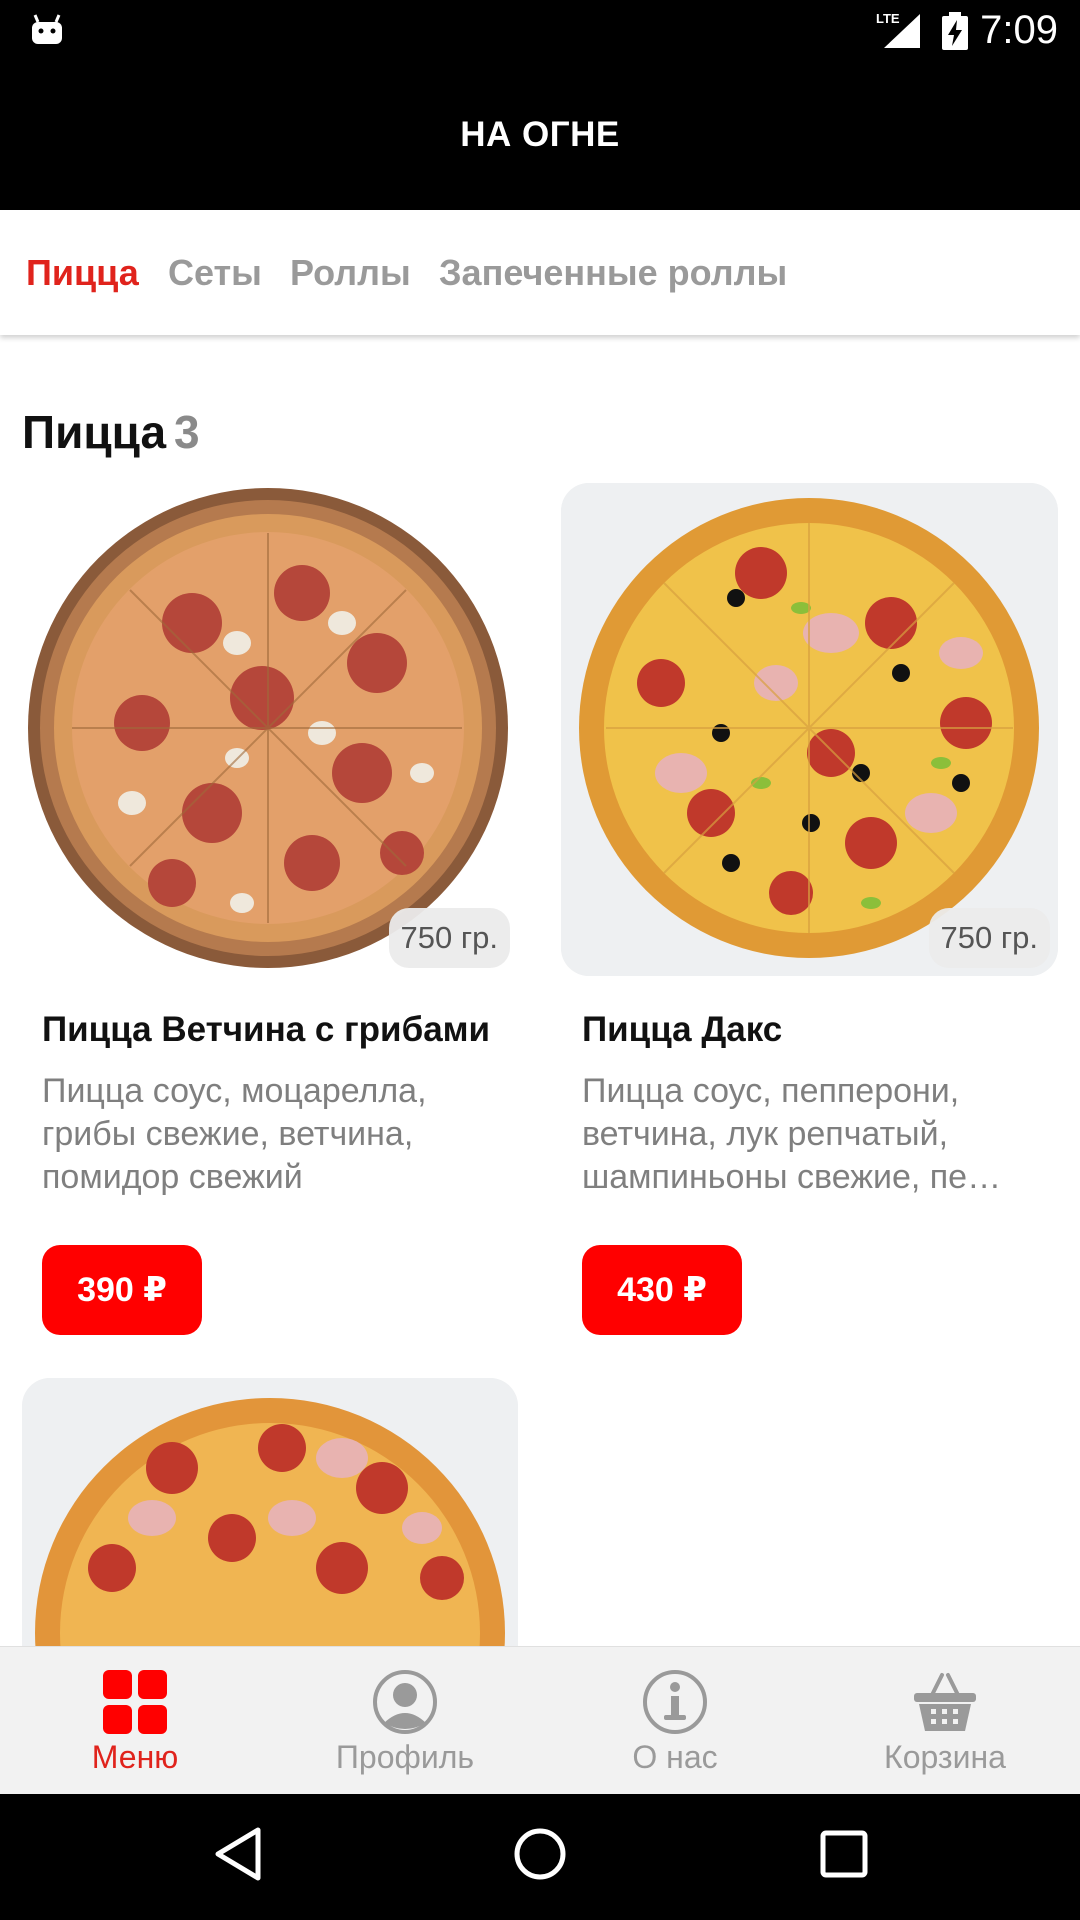 The width and height of the screenshot is (1080, 1920). I want to click on product-image-daks: 750 гр., so click(809, 729).